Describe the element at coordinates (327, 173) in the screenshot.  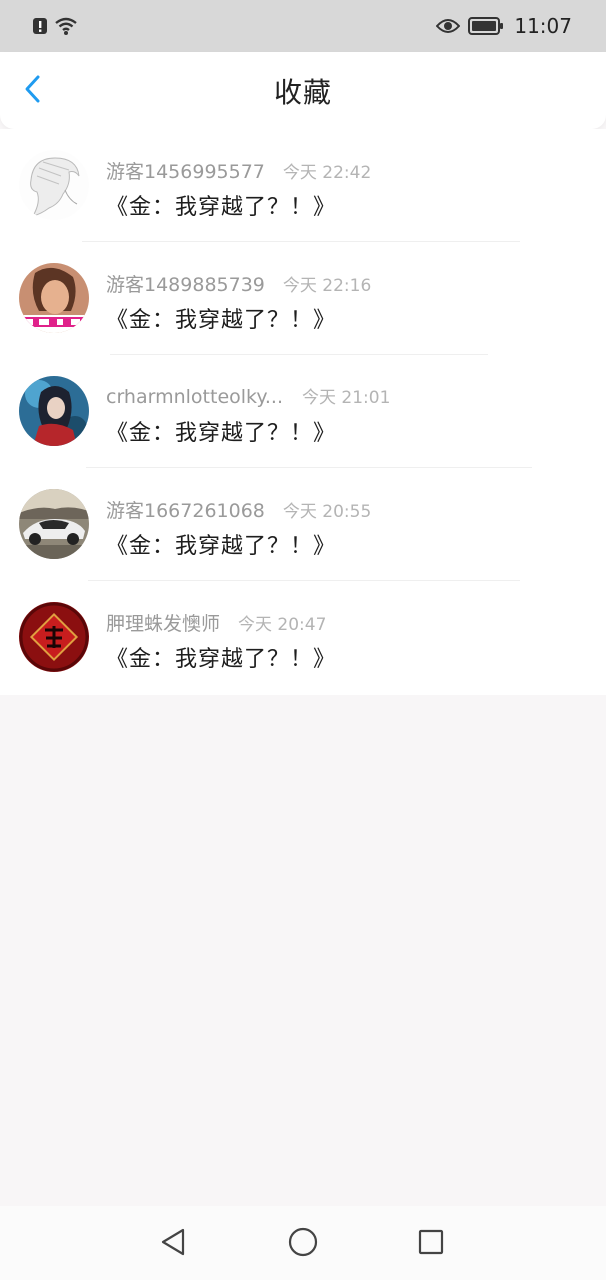
I see `timestamp: 今天 22:42` at that location.